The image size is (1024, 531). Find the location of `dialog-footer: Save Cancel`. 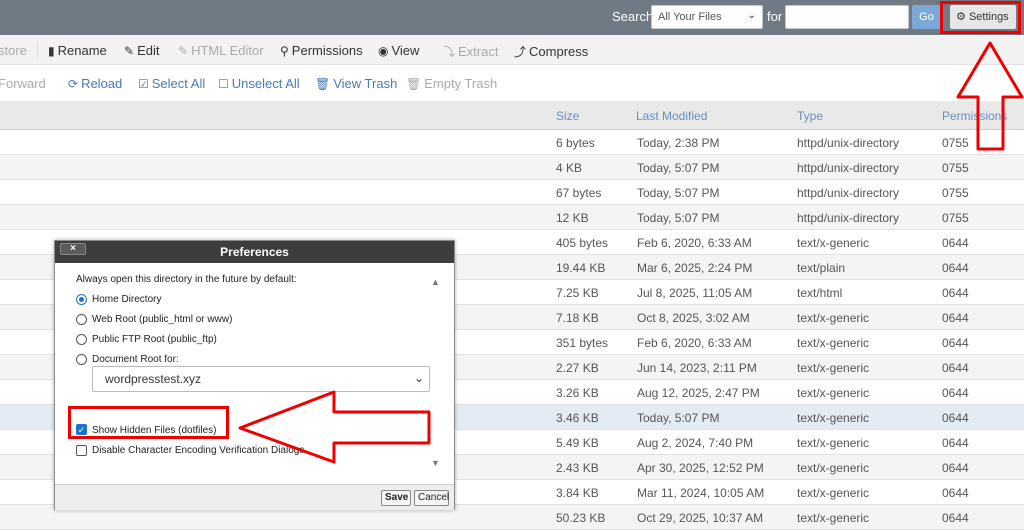

dialog-footer: Save Cancel is located at coordinates (254, 497).